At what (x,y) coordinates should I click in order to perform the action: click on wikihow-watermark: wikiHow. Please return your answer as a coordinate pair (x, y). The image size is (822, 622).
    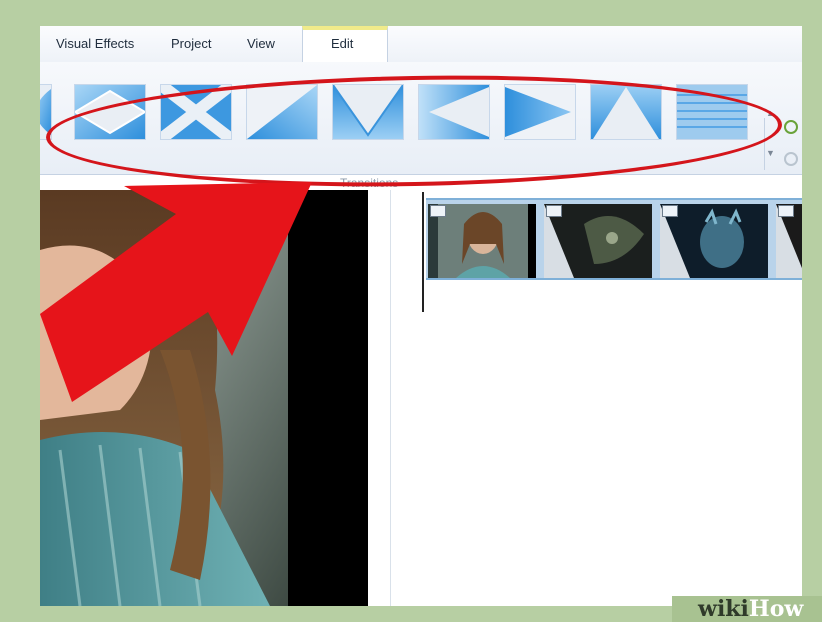
    Looking at the image, I should click on (747, 609).